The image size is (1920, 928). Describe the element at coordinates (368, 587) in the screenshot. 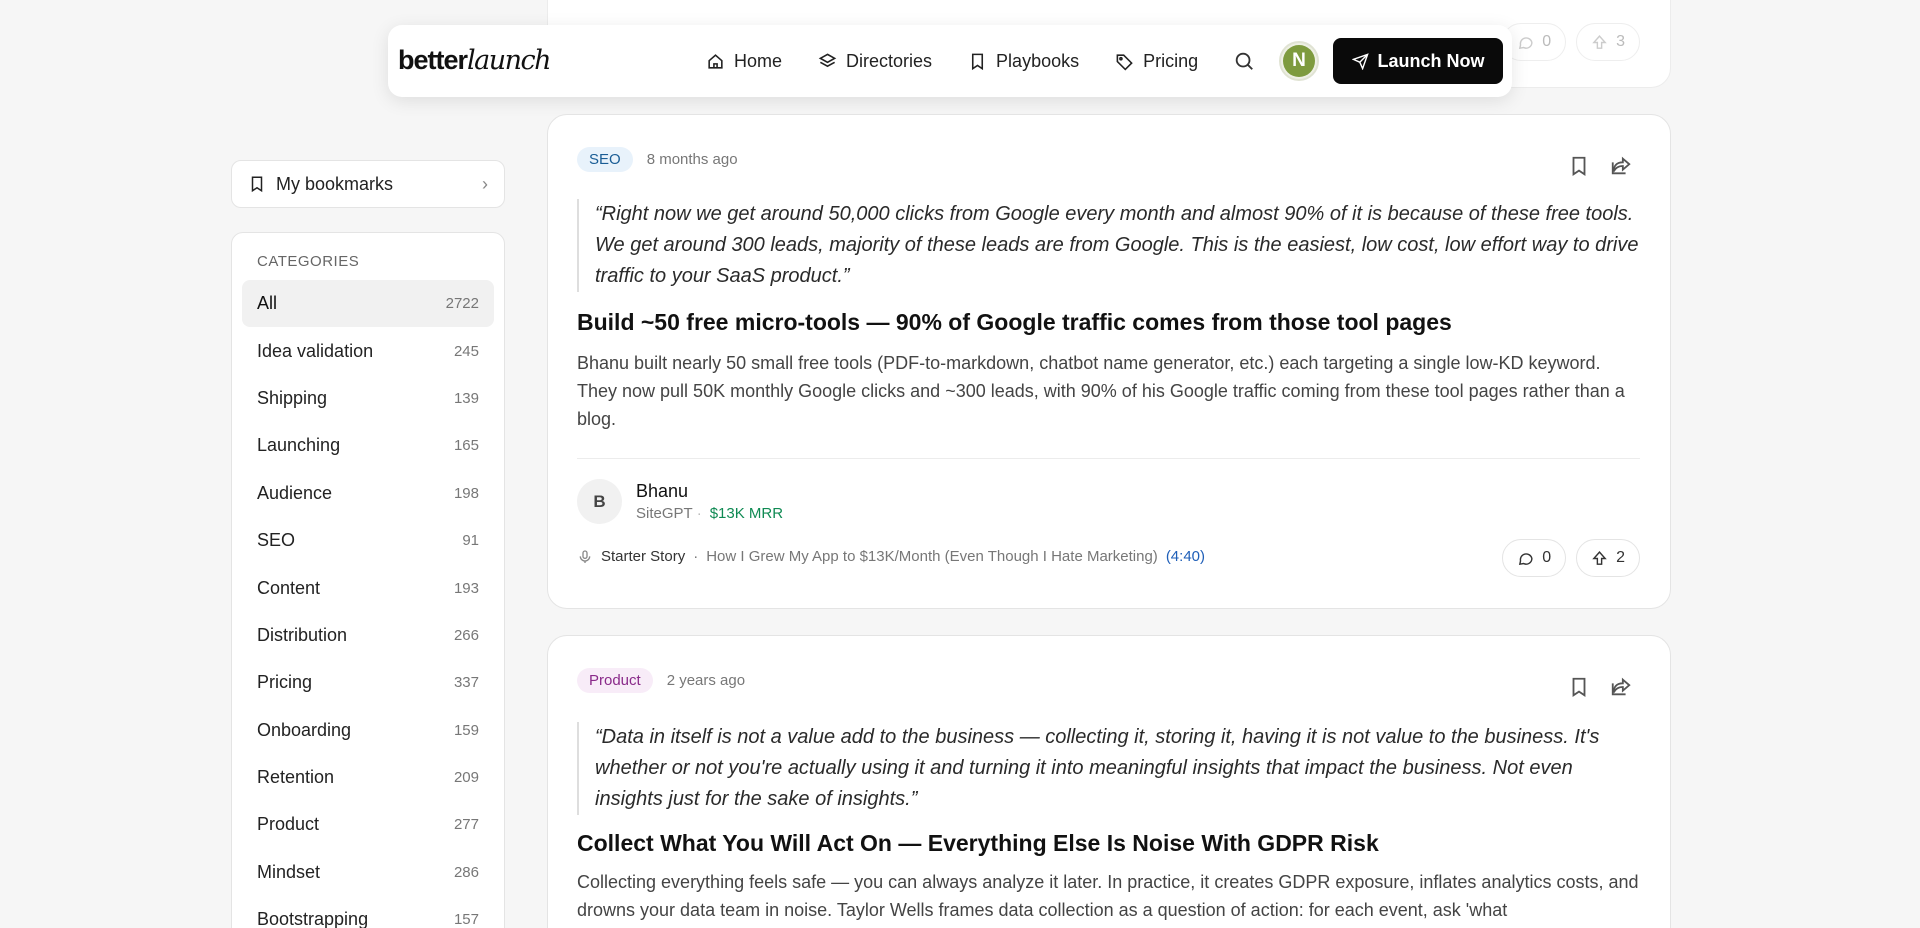

I see `category-content: Content 193` at that location.